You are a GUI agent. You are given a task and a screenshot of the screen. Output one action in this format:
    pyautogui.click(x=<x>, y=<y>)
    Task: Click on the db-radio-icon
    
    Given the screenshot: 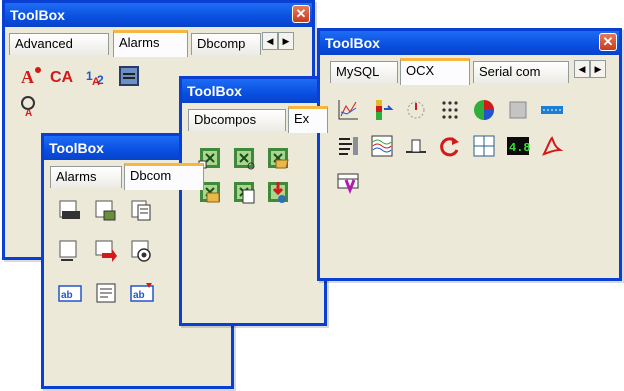 What is the action you would take?
    pyautogui.click(x=142, y=251)
    